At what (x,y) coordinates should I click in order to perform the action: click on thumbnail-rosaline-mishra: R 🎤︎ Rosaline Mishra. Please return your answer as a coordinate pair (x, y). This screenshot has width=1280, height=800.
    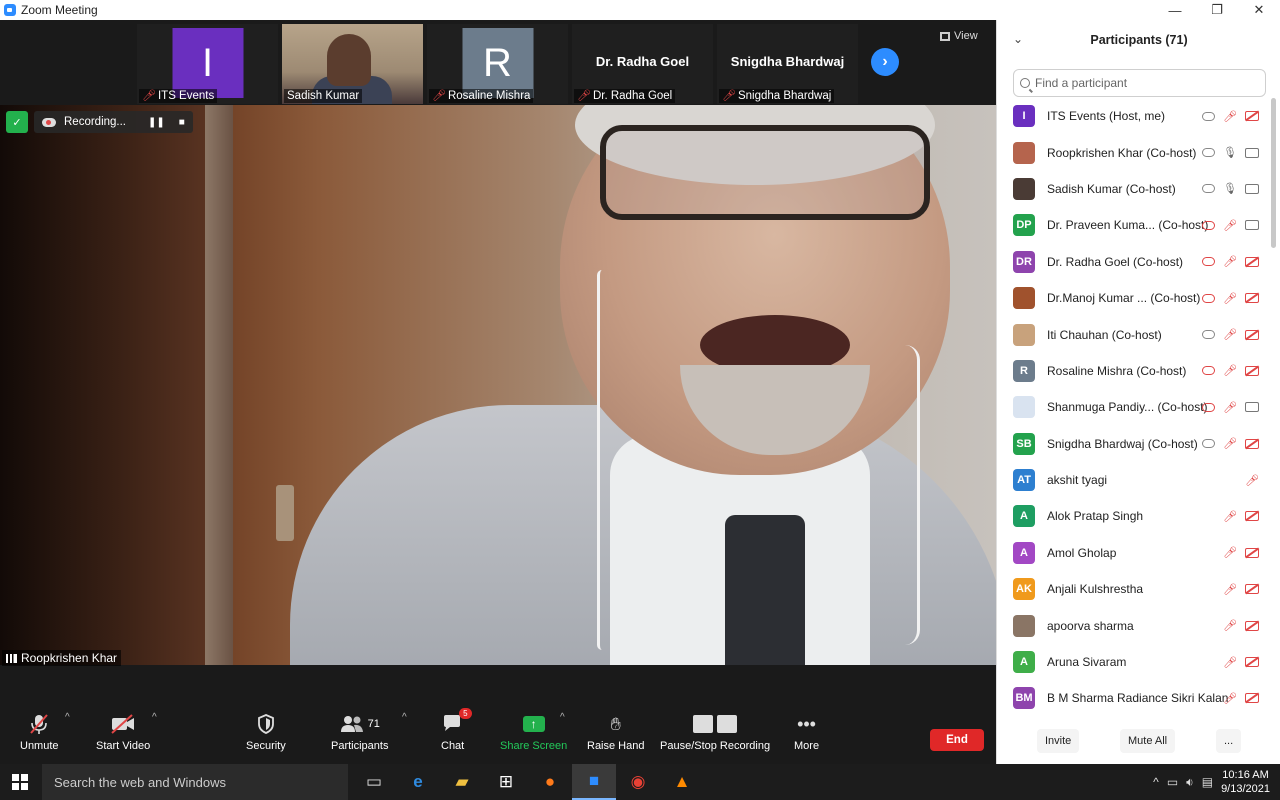
    Looking at the image, I should click on (497, 64).